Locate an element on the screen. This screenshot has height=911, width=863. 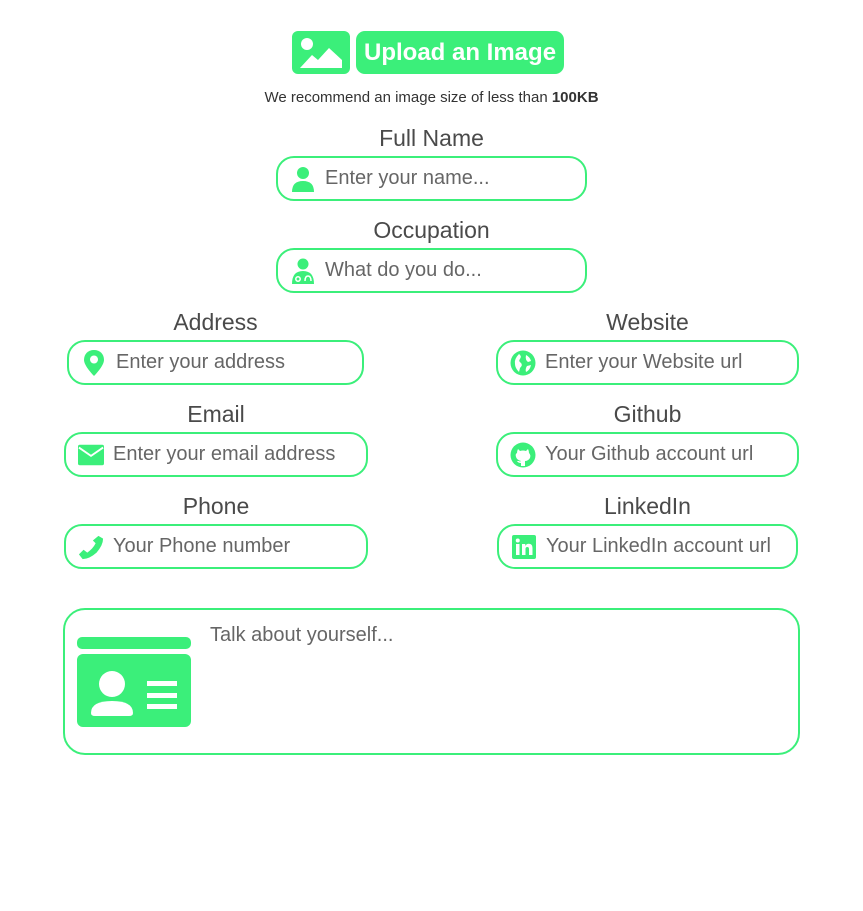
doctor-icon is located at coordinates (303, 271).